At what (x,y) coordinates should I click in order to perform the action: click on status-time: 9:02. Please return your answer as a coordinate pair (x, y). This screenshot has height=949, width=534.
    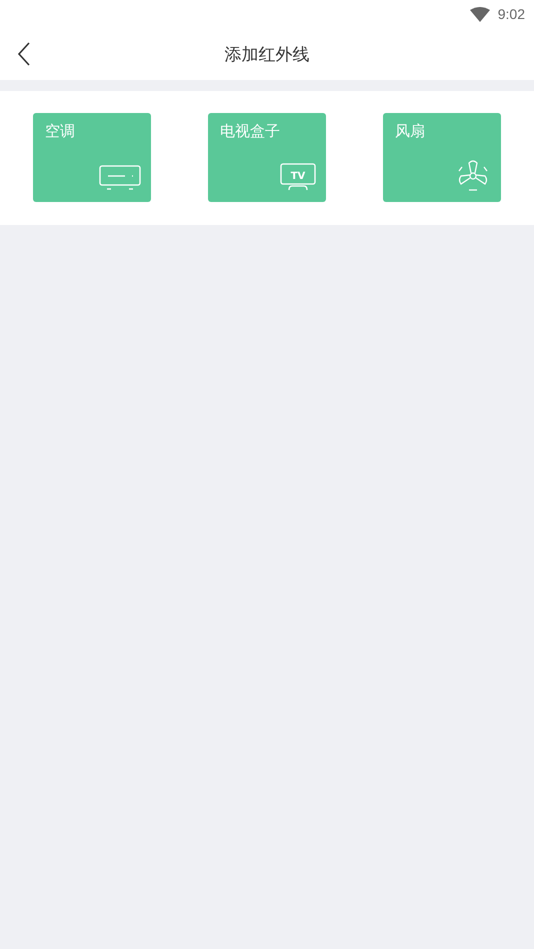
    Looking at the image, I should click on (511, 14).